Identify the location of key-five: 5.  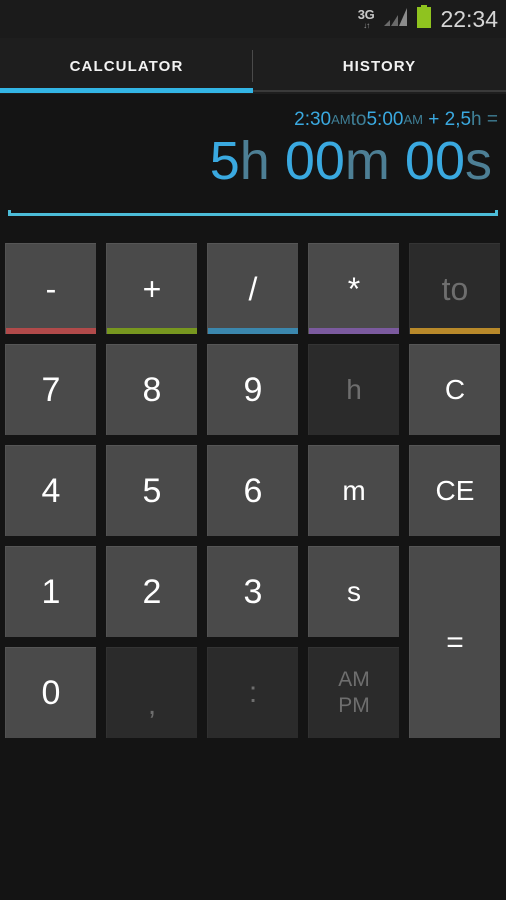
(151, 490).